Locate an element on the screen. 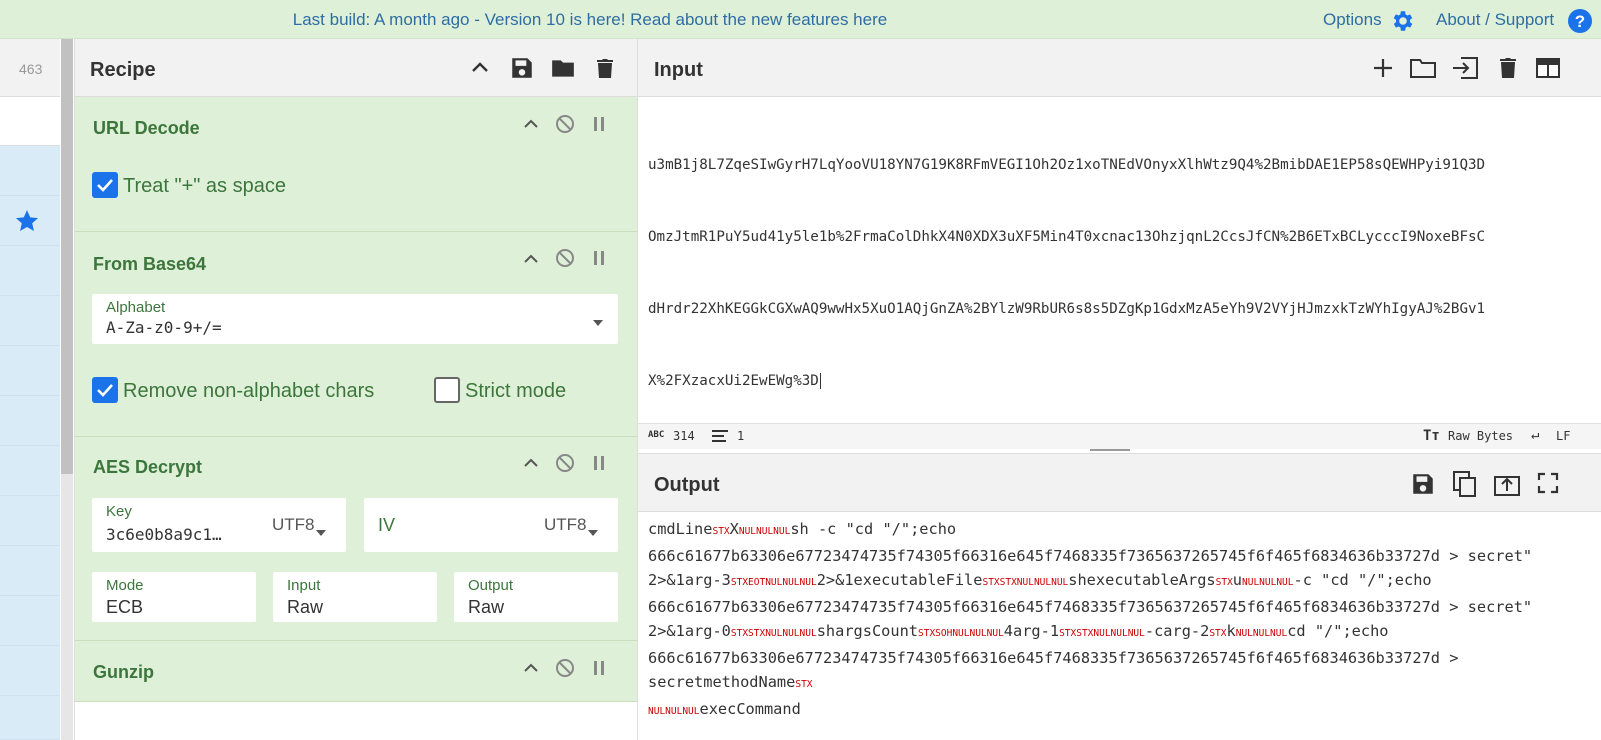 The width and height of the screenshot is (1601, 740). iv-input: IV UTF8 is located at coordinates (491, 525).